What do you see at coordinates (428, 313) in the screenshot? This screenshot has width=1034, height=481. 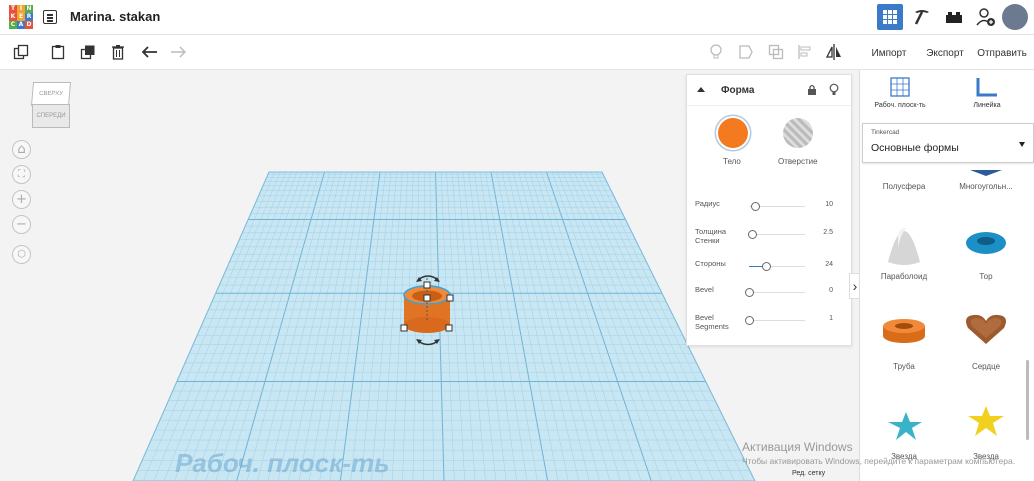 I see `tube-shape-selected` at bounding box center [428, 313].